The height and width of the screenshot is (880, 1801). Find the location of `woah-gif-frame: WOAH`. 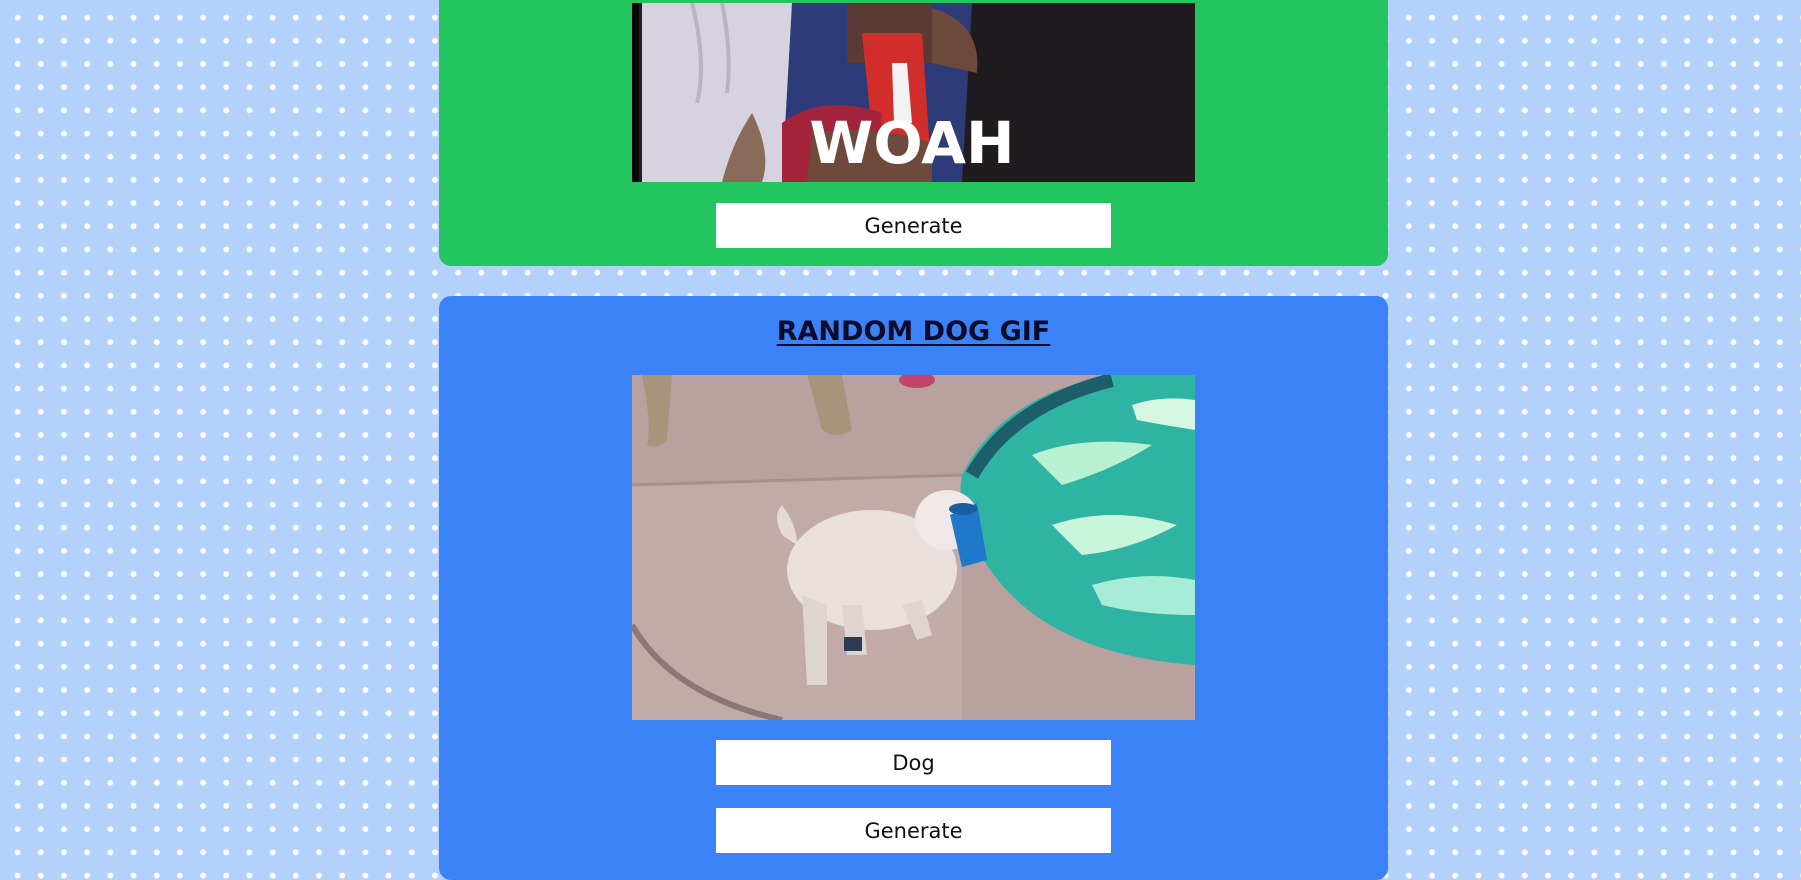

woah-gif-frame: WOAH is located at coordinates (913, 92).